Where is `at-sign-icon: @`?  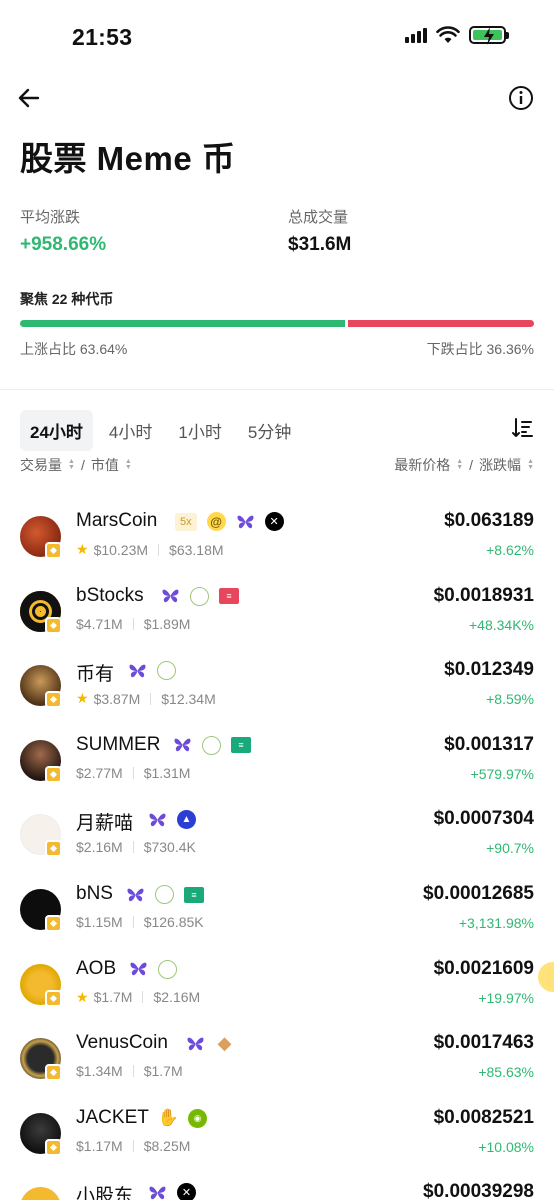 at-sign-icon: @ is located at coordinates (216, 521).